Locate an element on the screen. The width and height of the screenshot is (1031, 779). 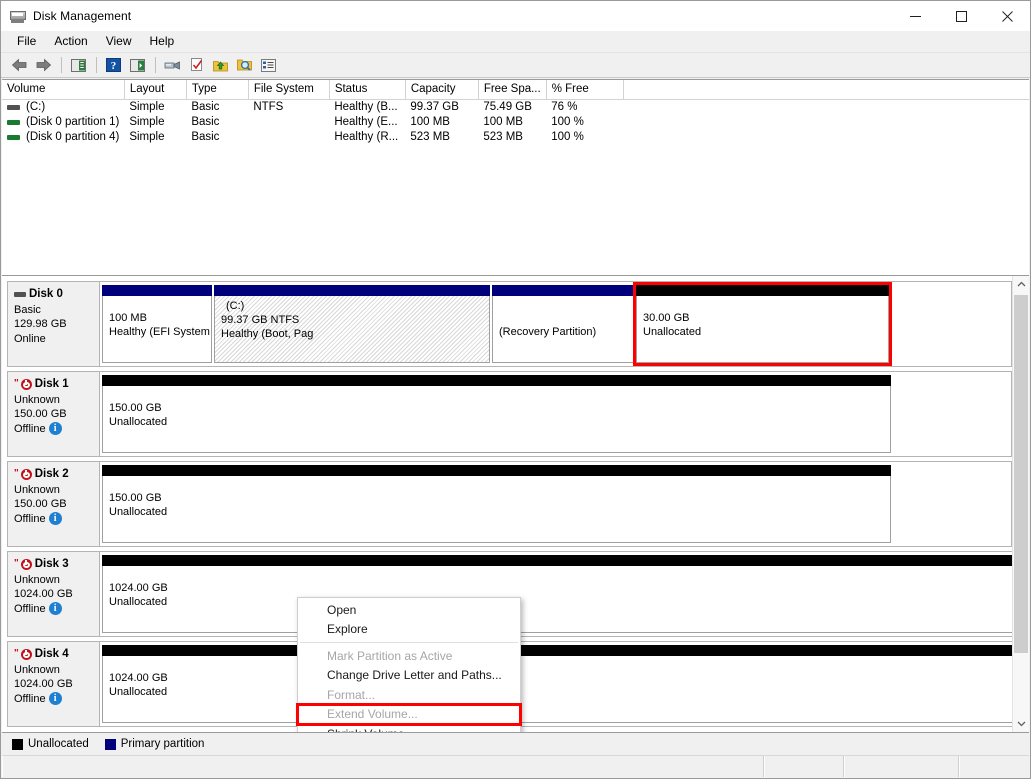
disk-partitions-disk2: 150.00 GB Unallocated is located at coordinates (555, 504).